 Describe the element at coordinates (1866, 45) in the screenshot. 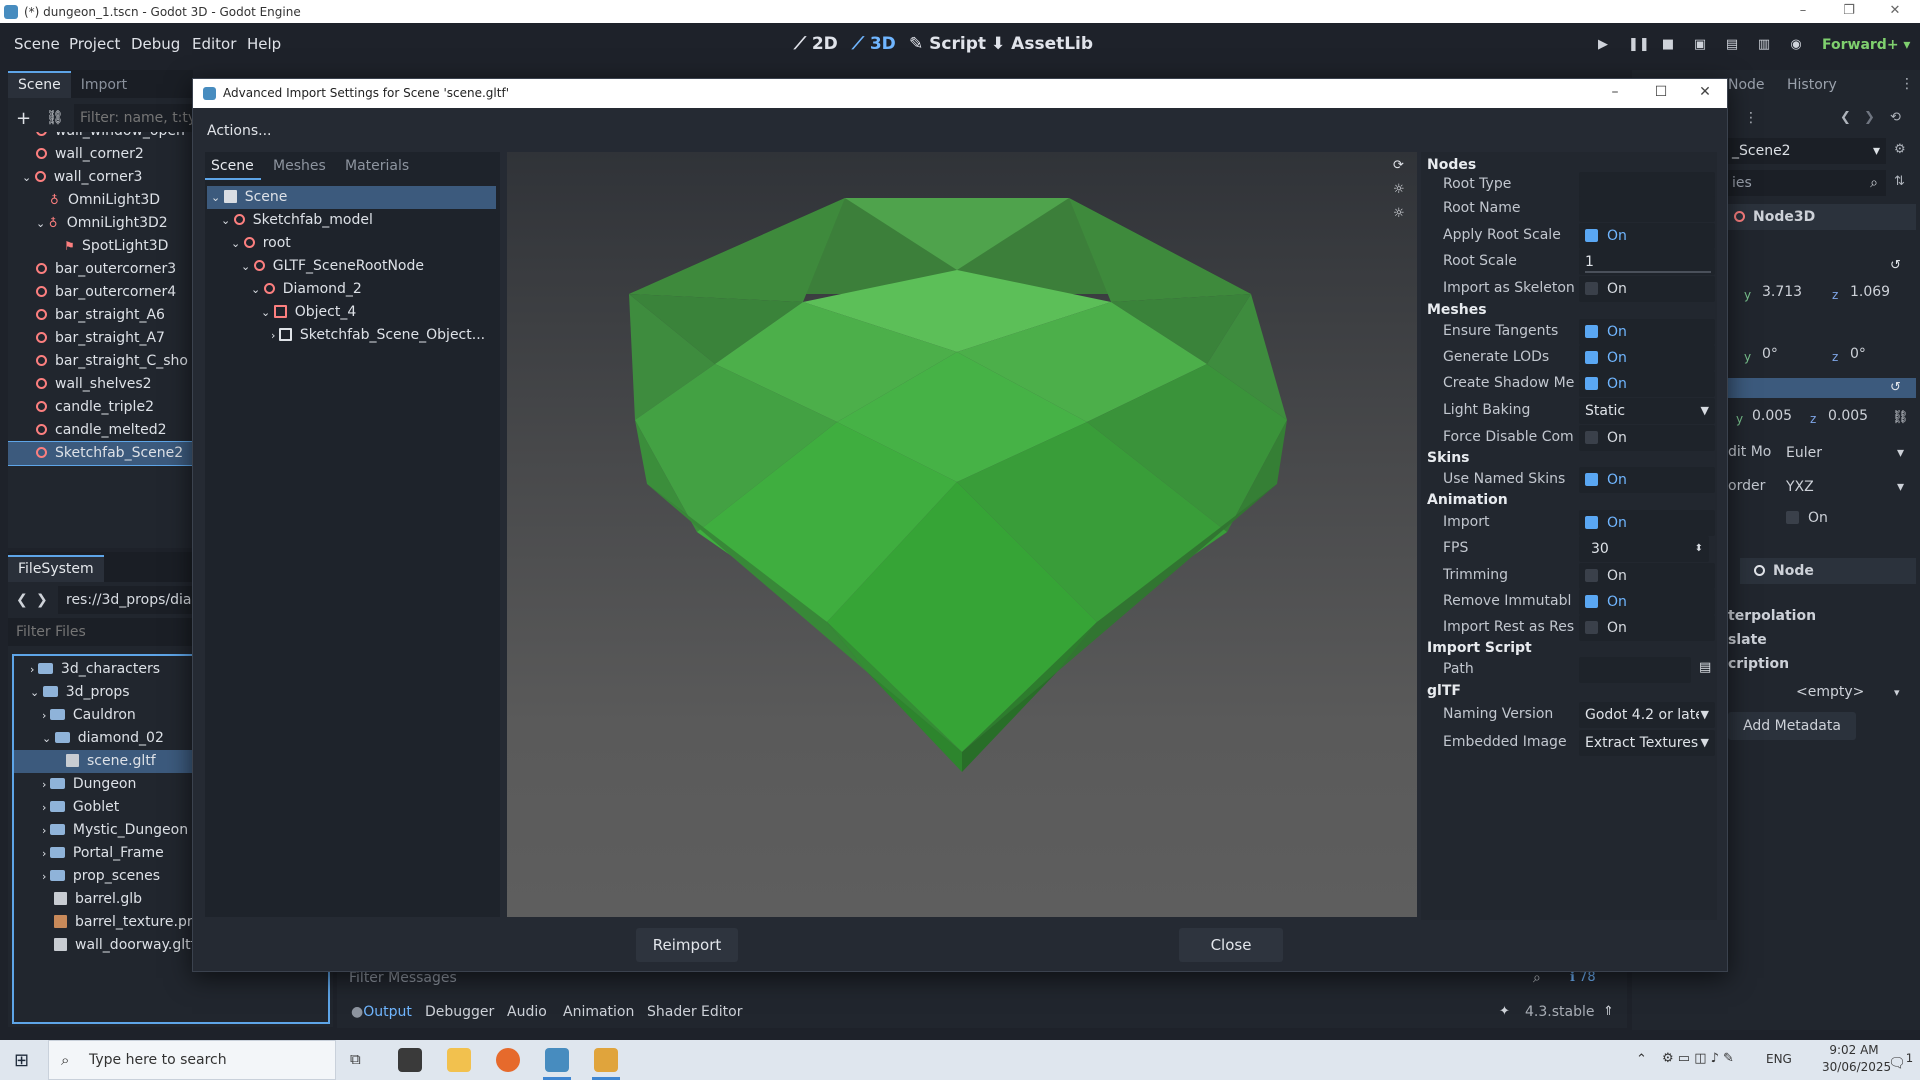

I see `renderer-selector: Forward+ ▾` at that location.